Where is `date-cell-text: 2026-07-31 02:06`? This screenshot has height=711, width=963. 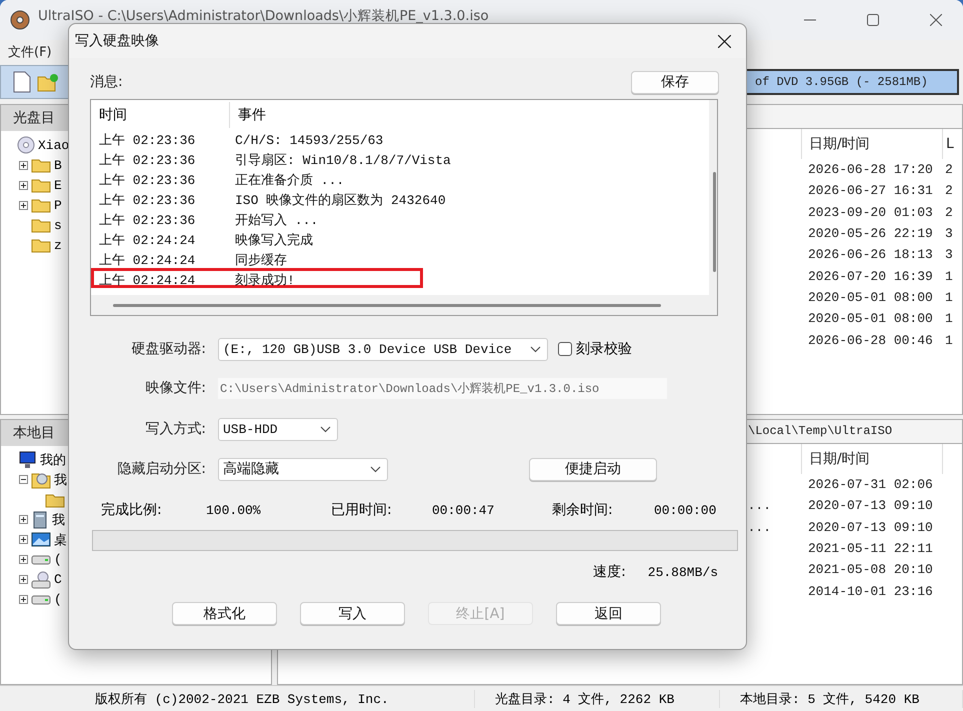 date-cell-text: 2026-07-31 02:06 is located at coordinates (870, 485).